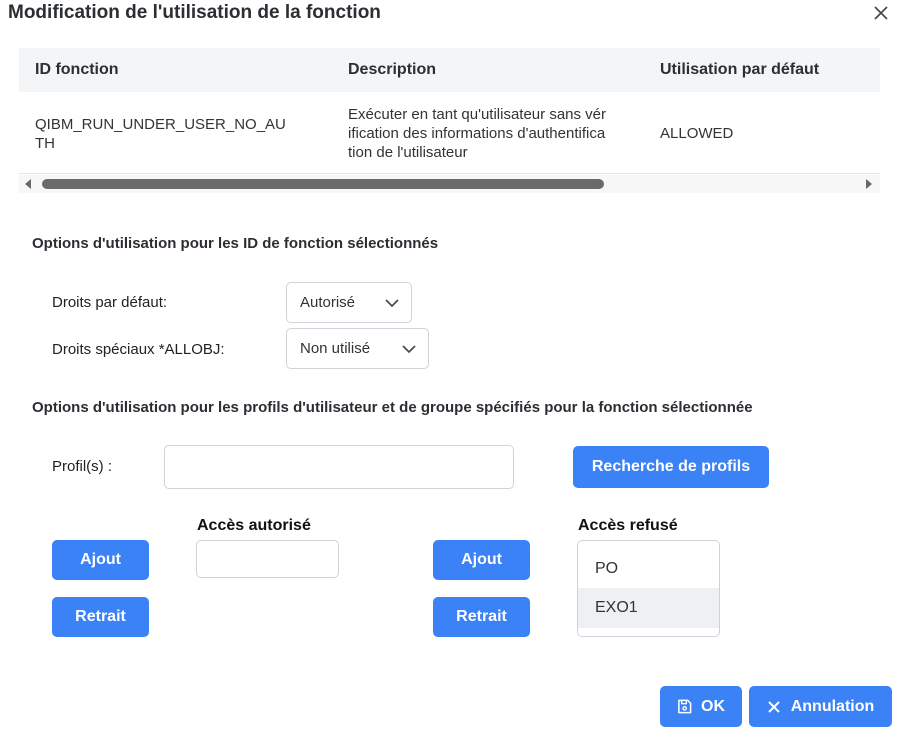 The height and width of the screenshot is (735, 901). What do you see at coordinates (685, 706) in the screenshot?
I see `save-icon` at bounding box center [685, 706].